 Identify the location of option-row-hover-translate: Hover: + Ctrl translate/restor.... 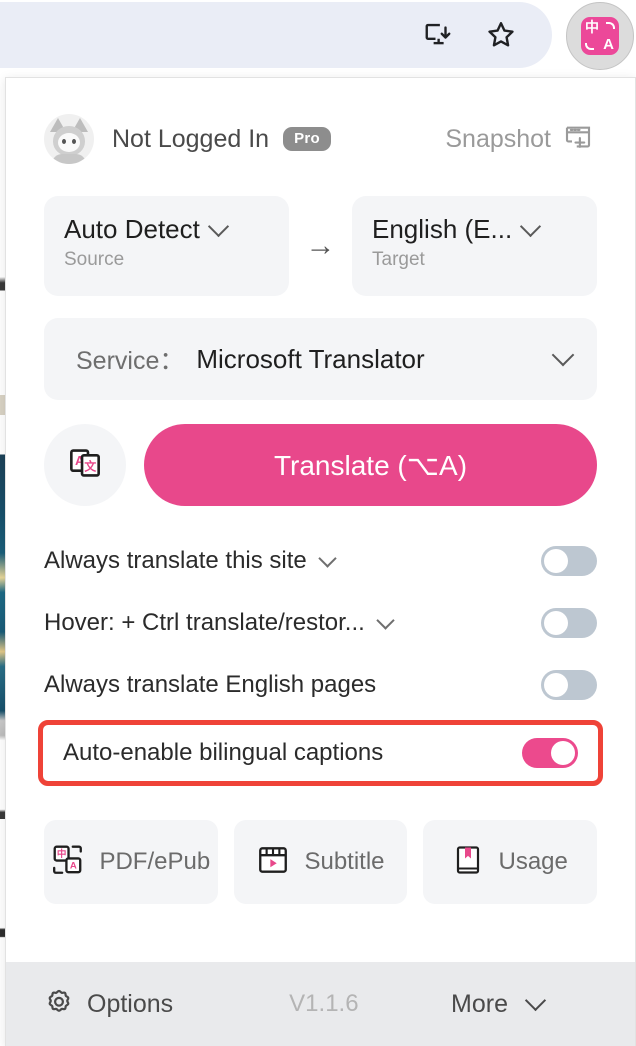
(320, 623).